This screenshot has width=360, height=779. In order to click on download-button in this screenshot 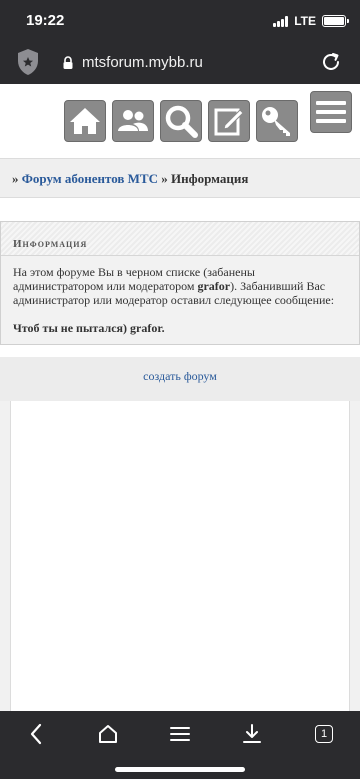, I will do `click(252, 734)`.